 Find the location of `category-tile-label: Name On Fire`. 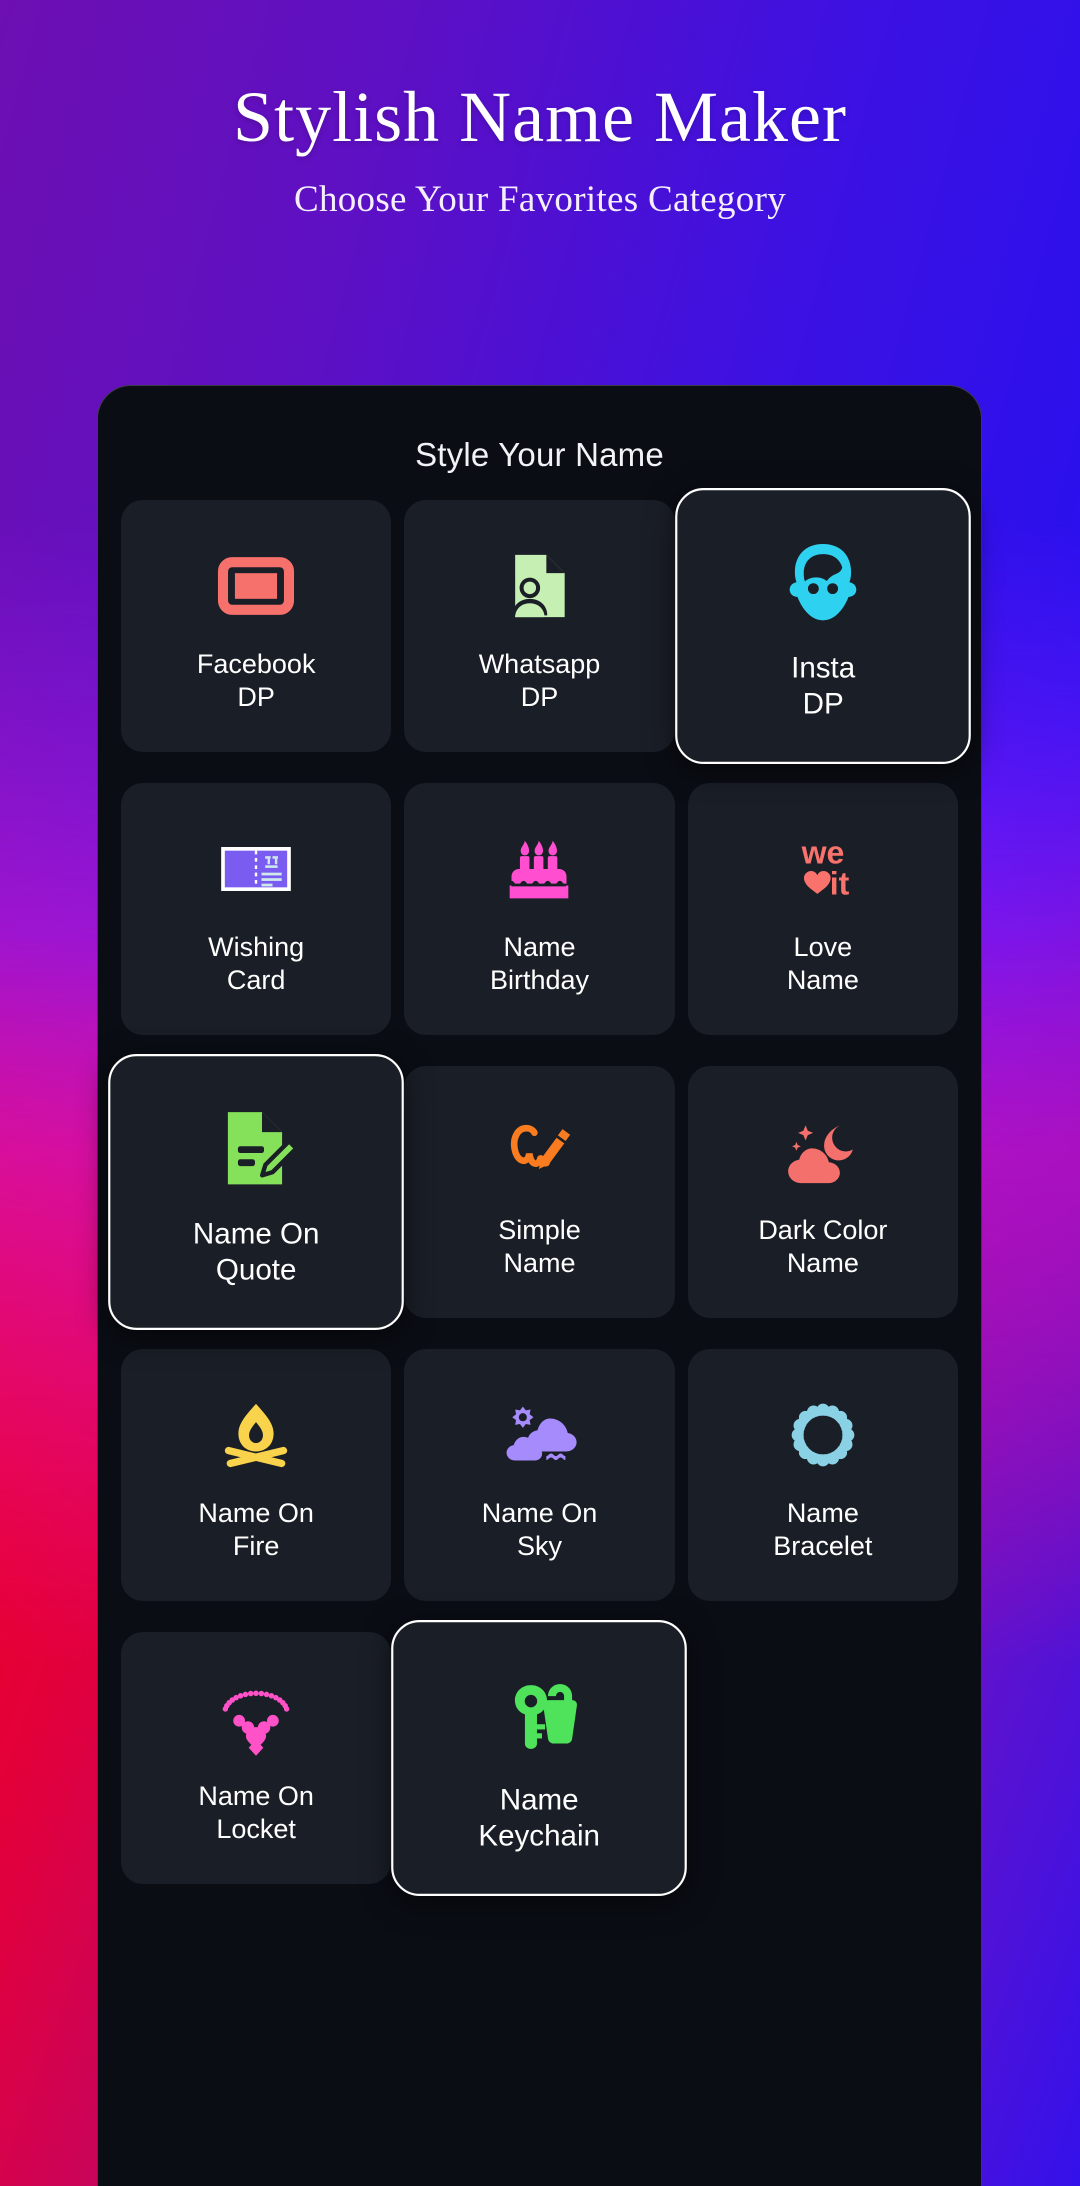

category-tile-label: Name On Fire is located at coordinates (256, 1529).